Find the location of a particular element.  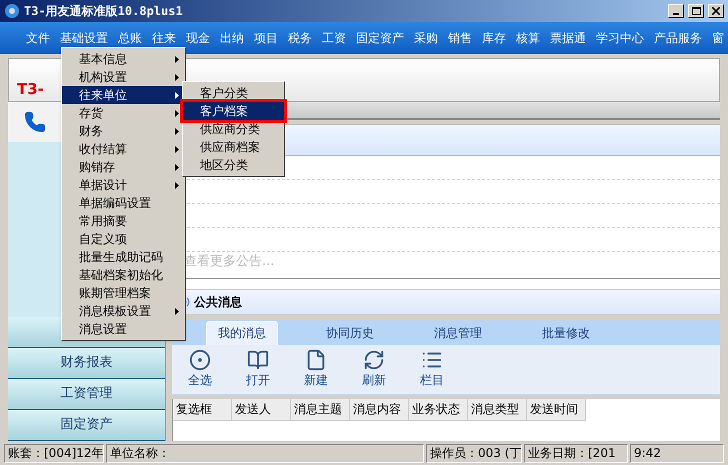

menu-entry: 收付结算 is located at coordinates (123, 149).